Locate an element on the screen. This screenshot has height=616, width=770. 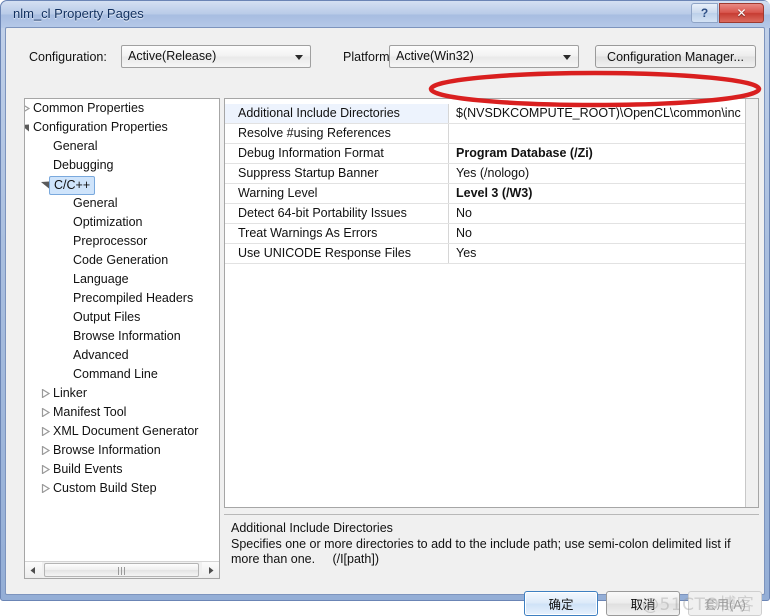
tree-item-manifest-tool: Manifest Tool is located at coordinates (122, 412).